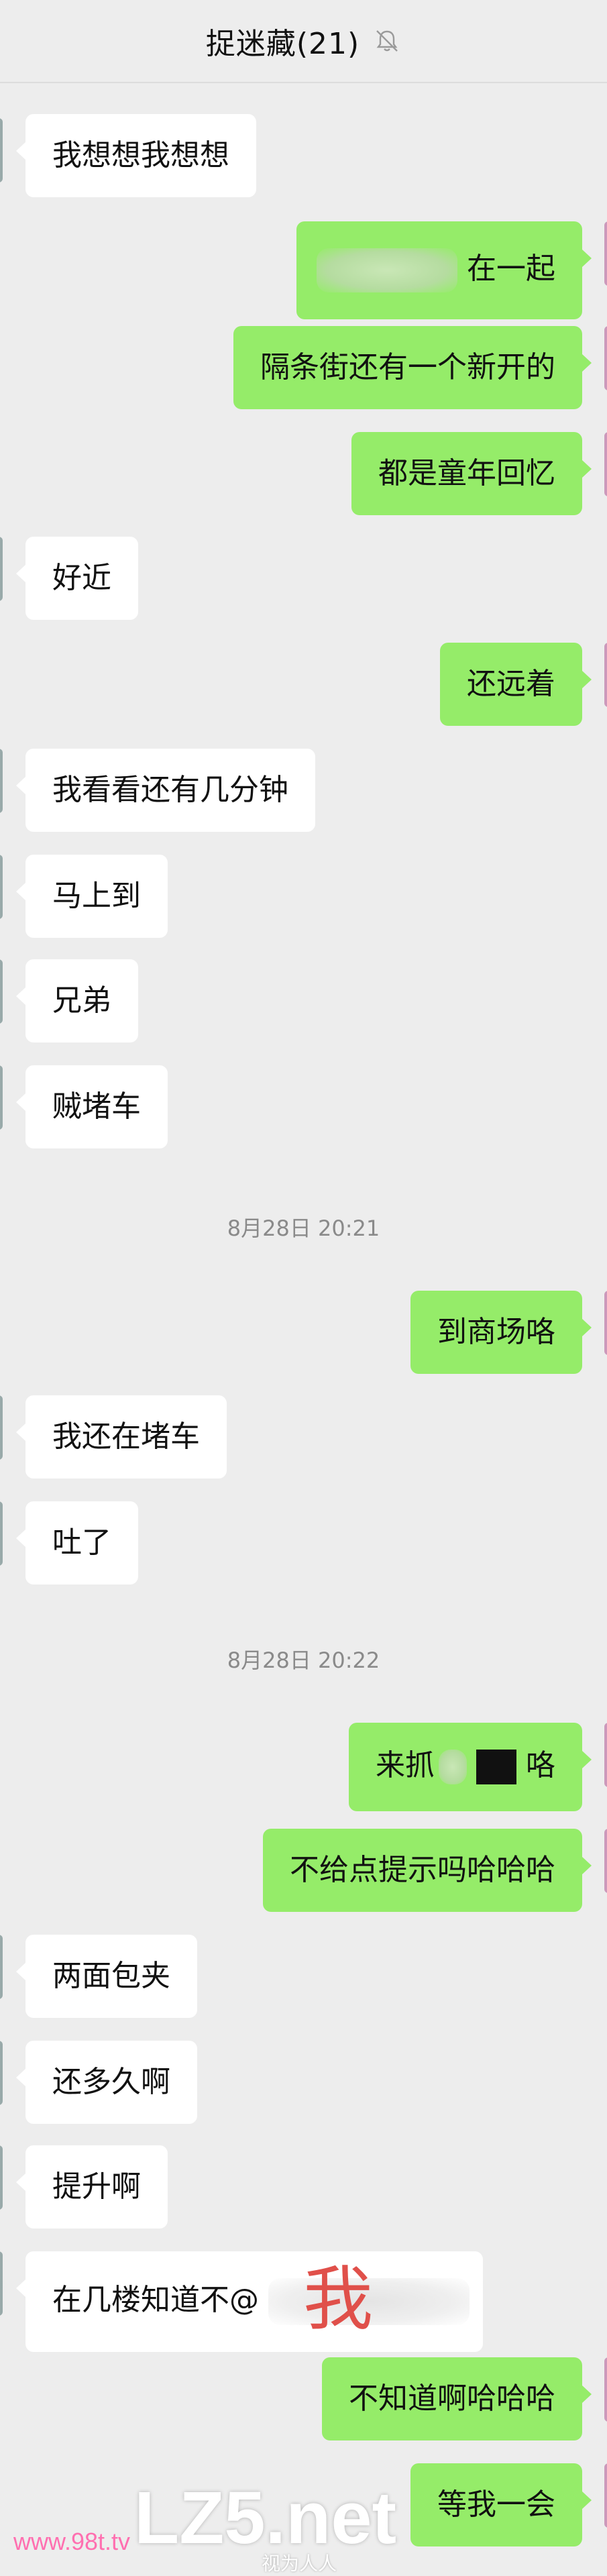 The width and height of the screenshot is (607, 2576). What do you see at coordinates (170, 790) in the screenshot?
I see `message-text: 我看看还有几分钟` at bounding box center [170, 790].